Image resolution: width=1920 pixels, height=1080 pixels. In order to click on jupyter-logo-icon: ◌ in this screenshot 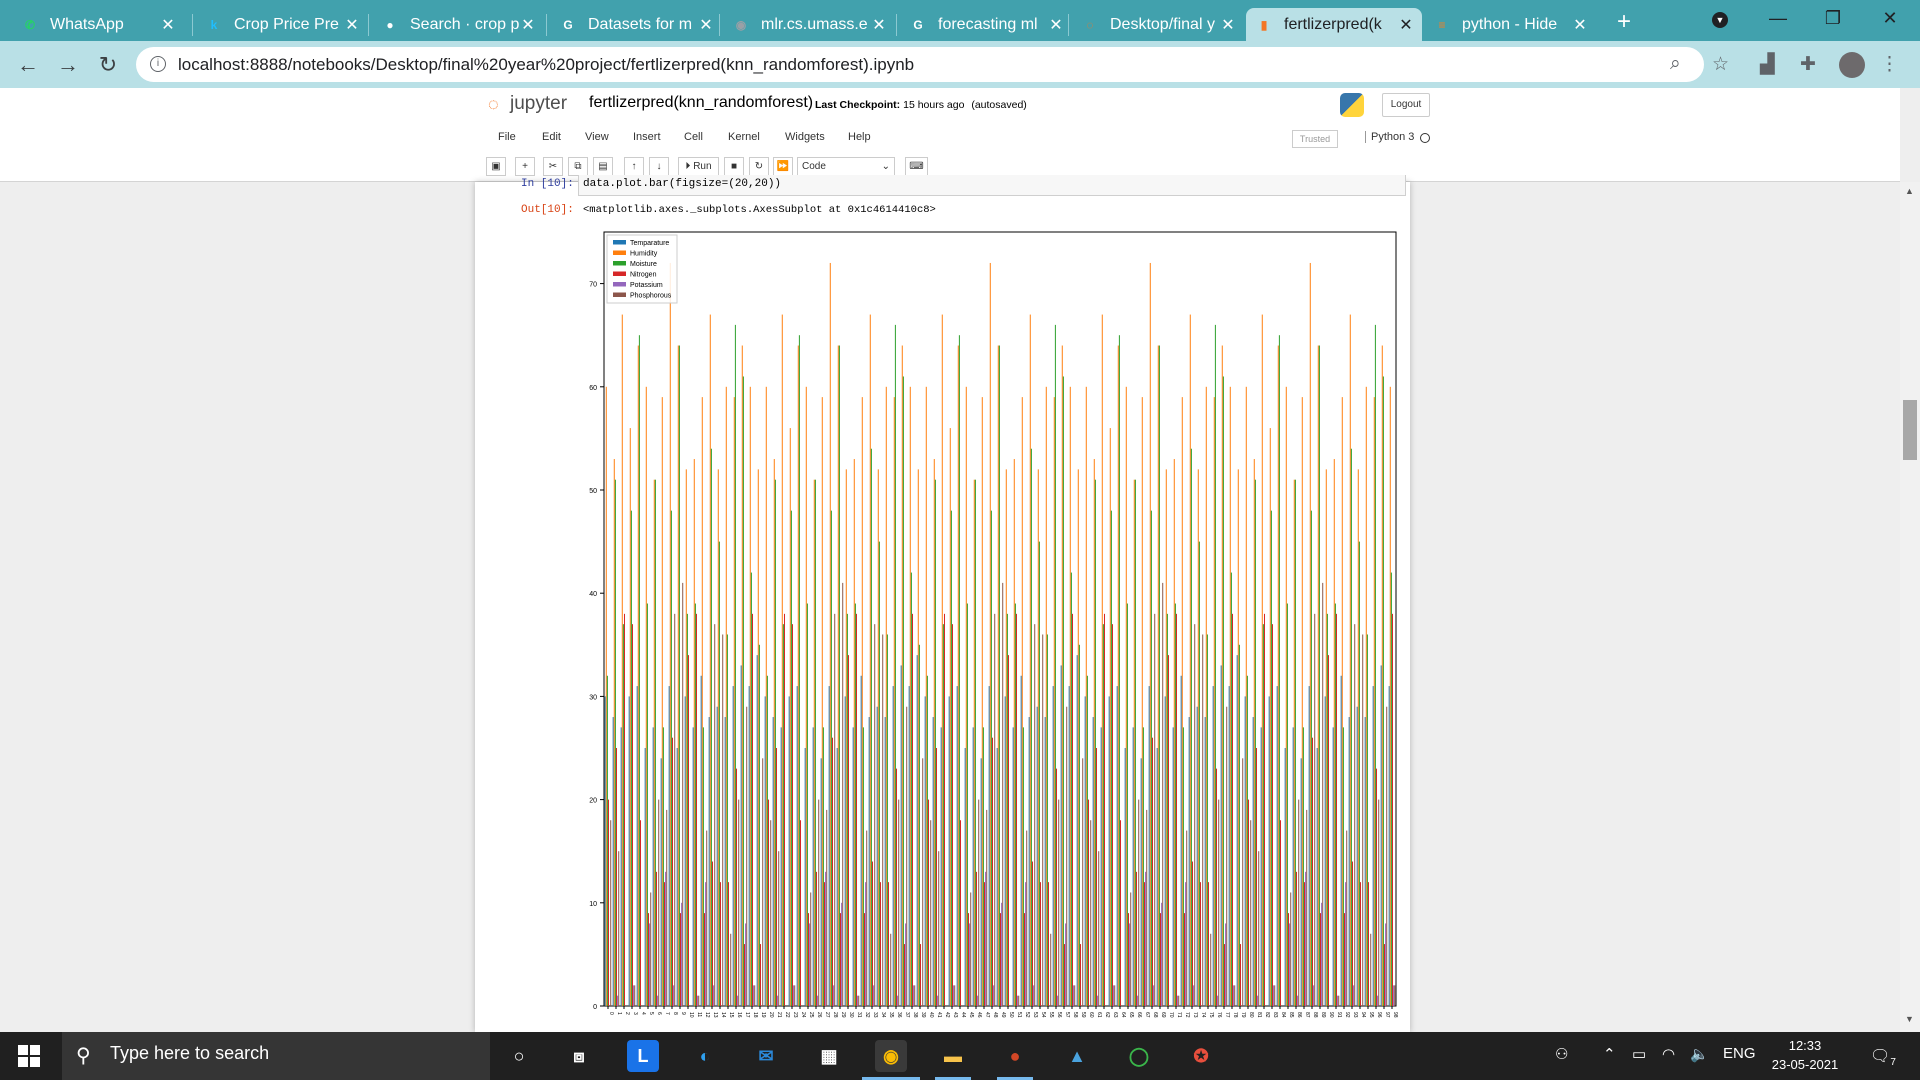, I will do `click(497, 105)`.